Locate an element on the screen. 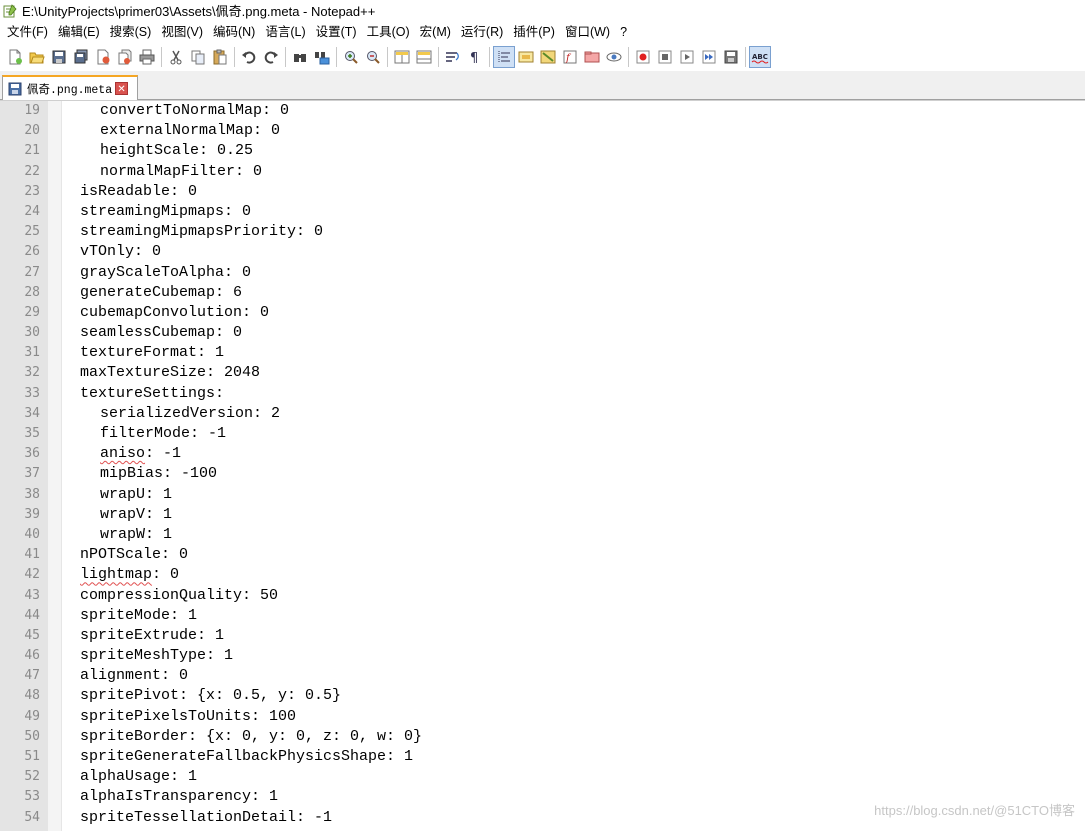  code-line: 44 spriteMode: 1 is located at coordinates (542, 616).